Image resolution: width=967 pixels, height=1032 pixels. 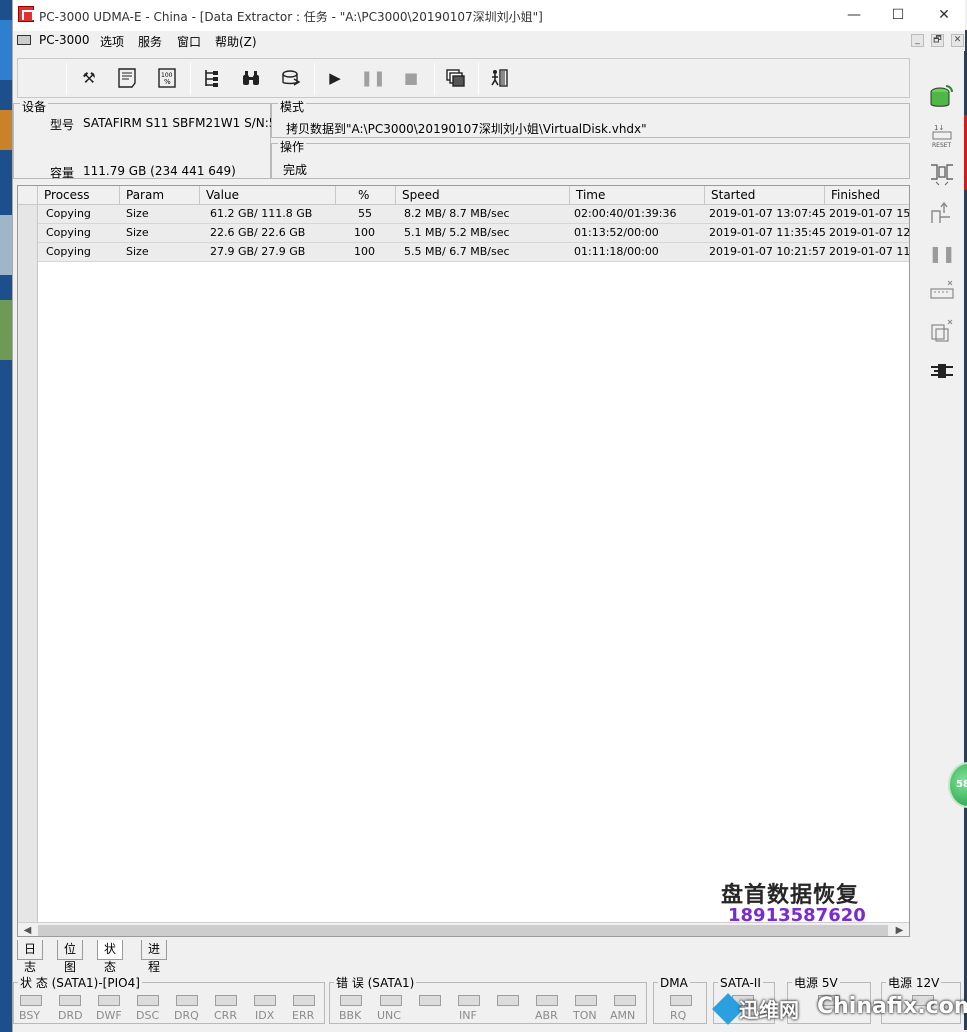 What do you see at coordinates (34, 107) in the screenshot?
I see `device-legend: 设备` at bounding box center [34, 107].